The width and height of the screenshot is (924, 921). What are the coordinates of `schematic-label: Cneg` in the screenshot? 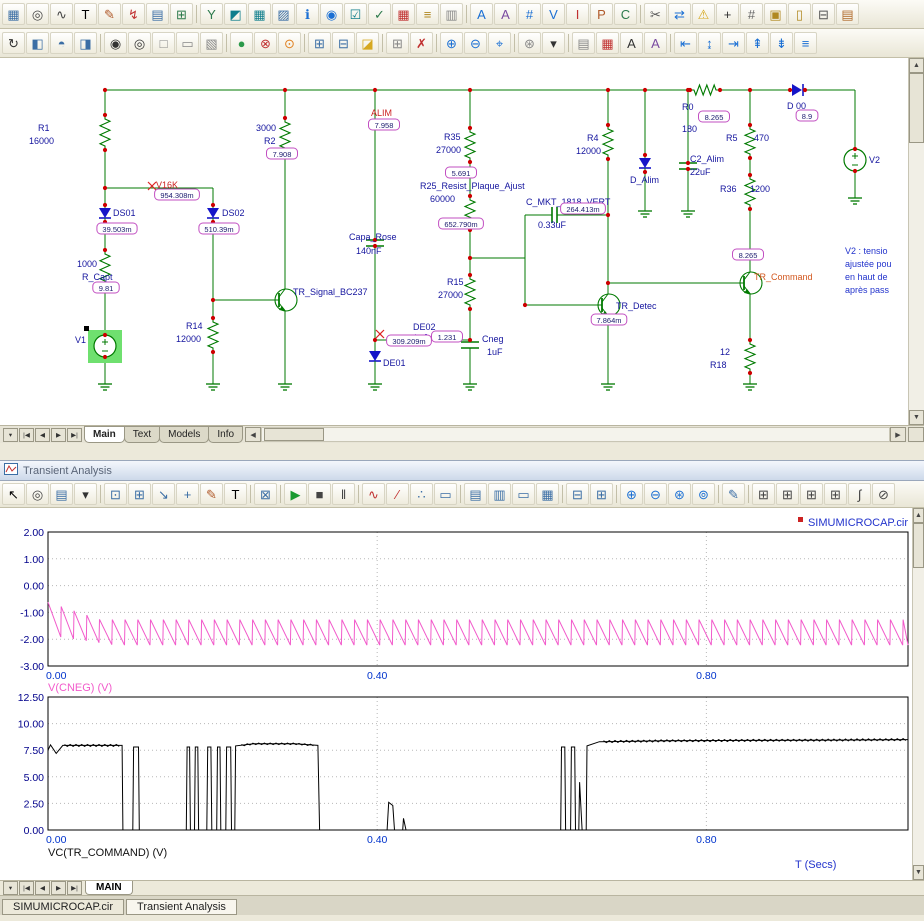 It's located at (493, 339).